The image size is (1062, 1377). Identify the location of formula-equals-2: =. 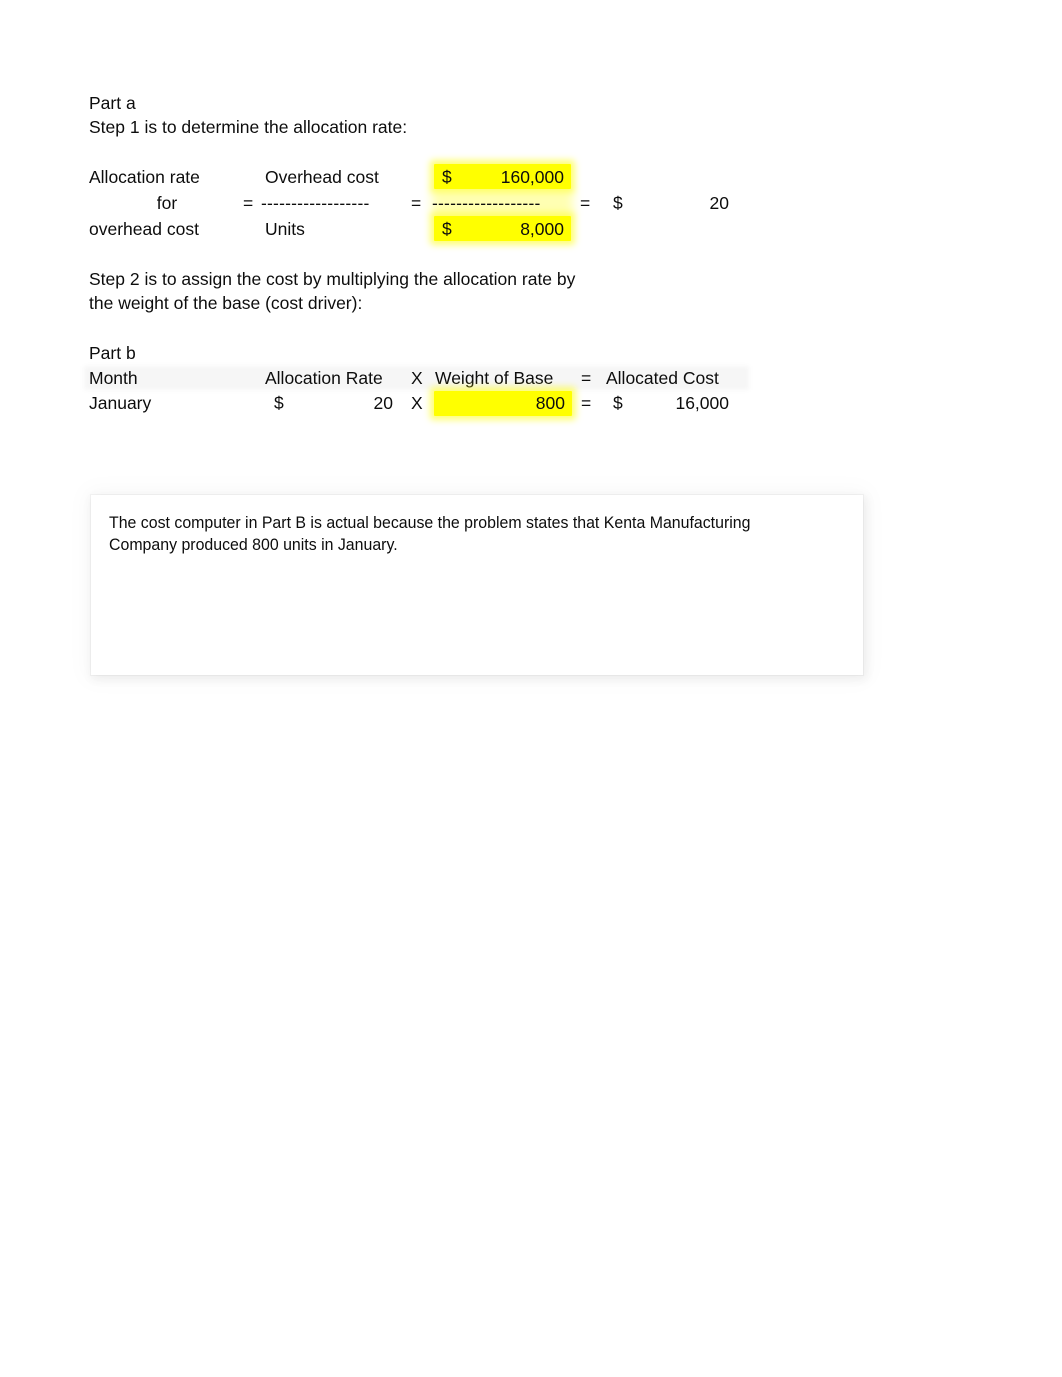
(416, 203).